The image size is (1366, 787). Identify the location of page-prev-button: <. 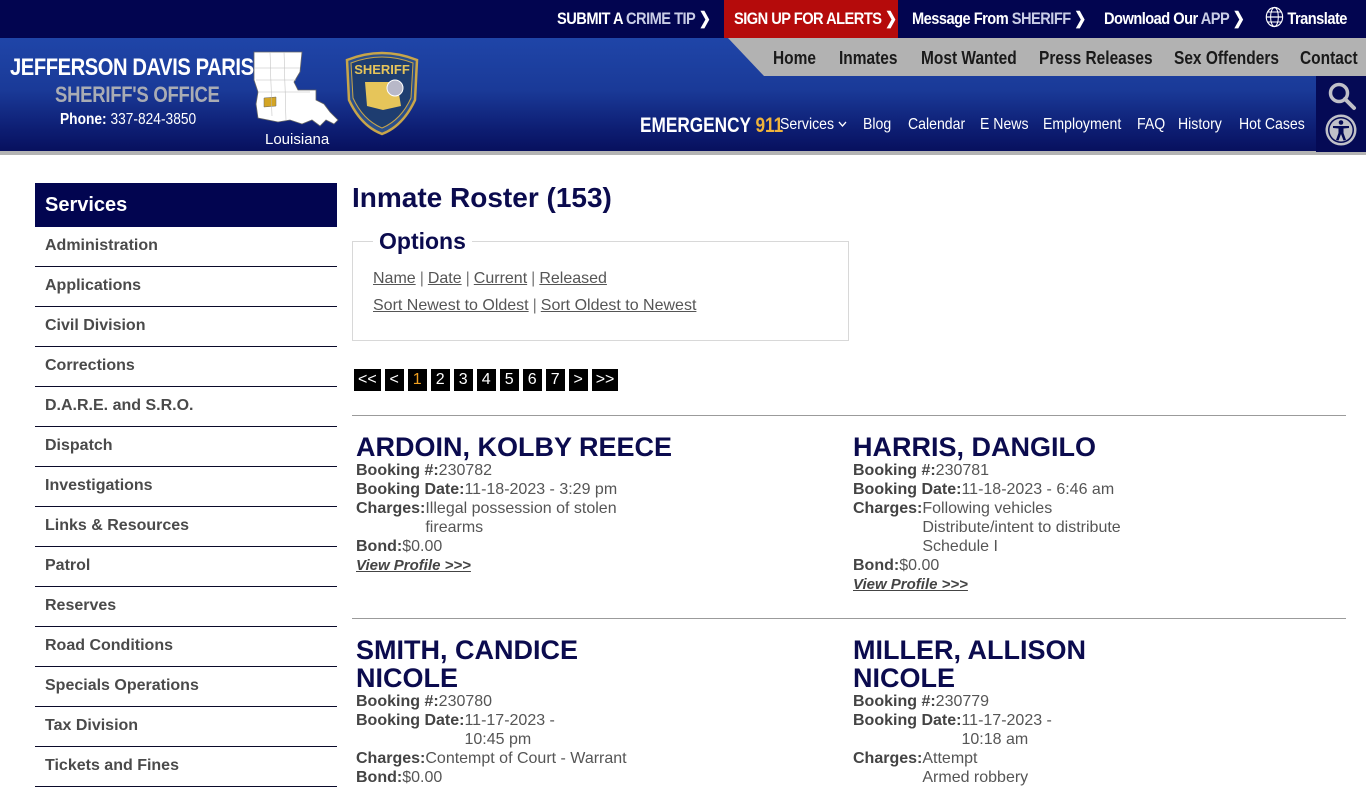
(394, 380).